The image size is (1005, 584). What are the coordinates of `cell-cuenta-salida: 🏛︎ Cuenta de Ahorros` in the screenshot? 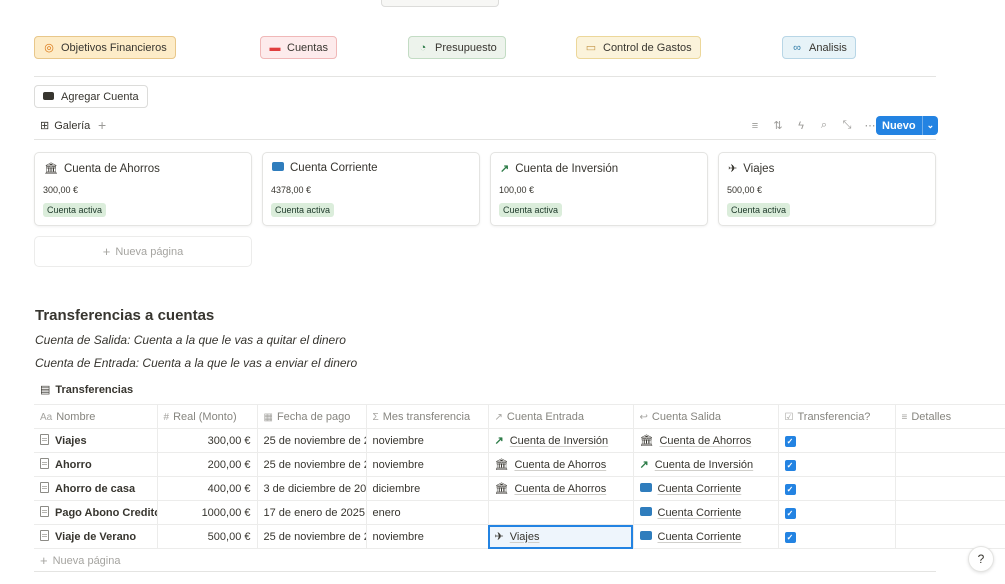 It's located at (706, 440).